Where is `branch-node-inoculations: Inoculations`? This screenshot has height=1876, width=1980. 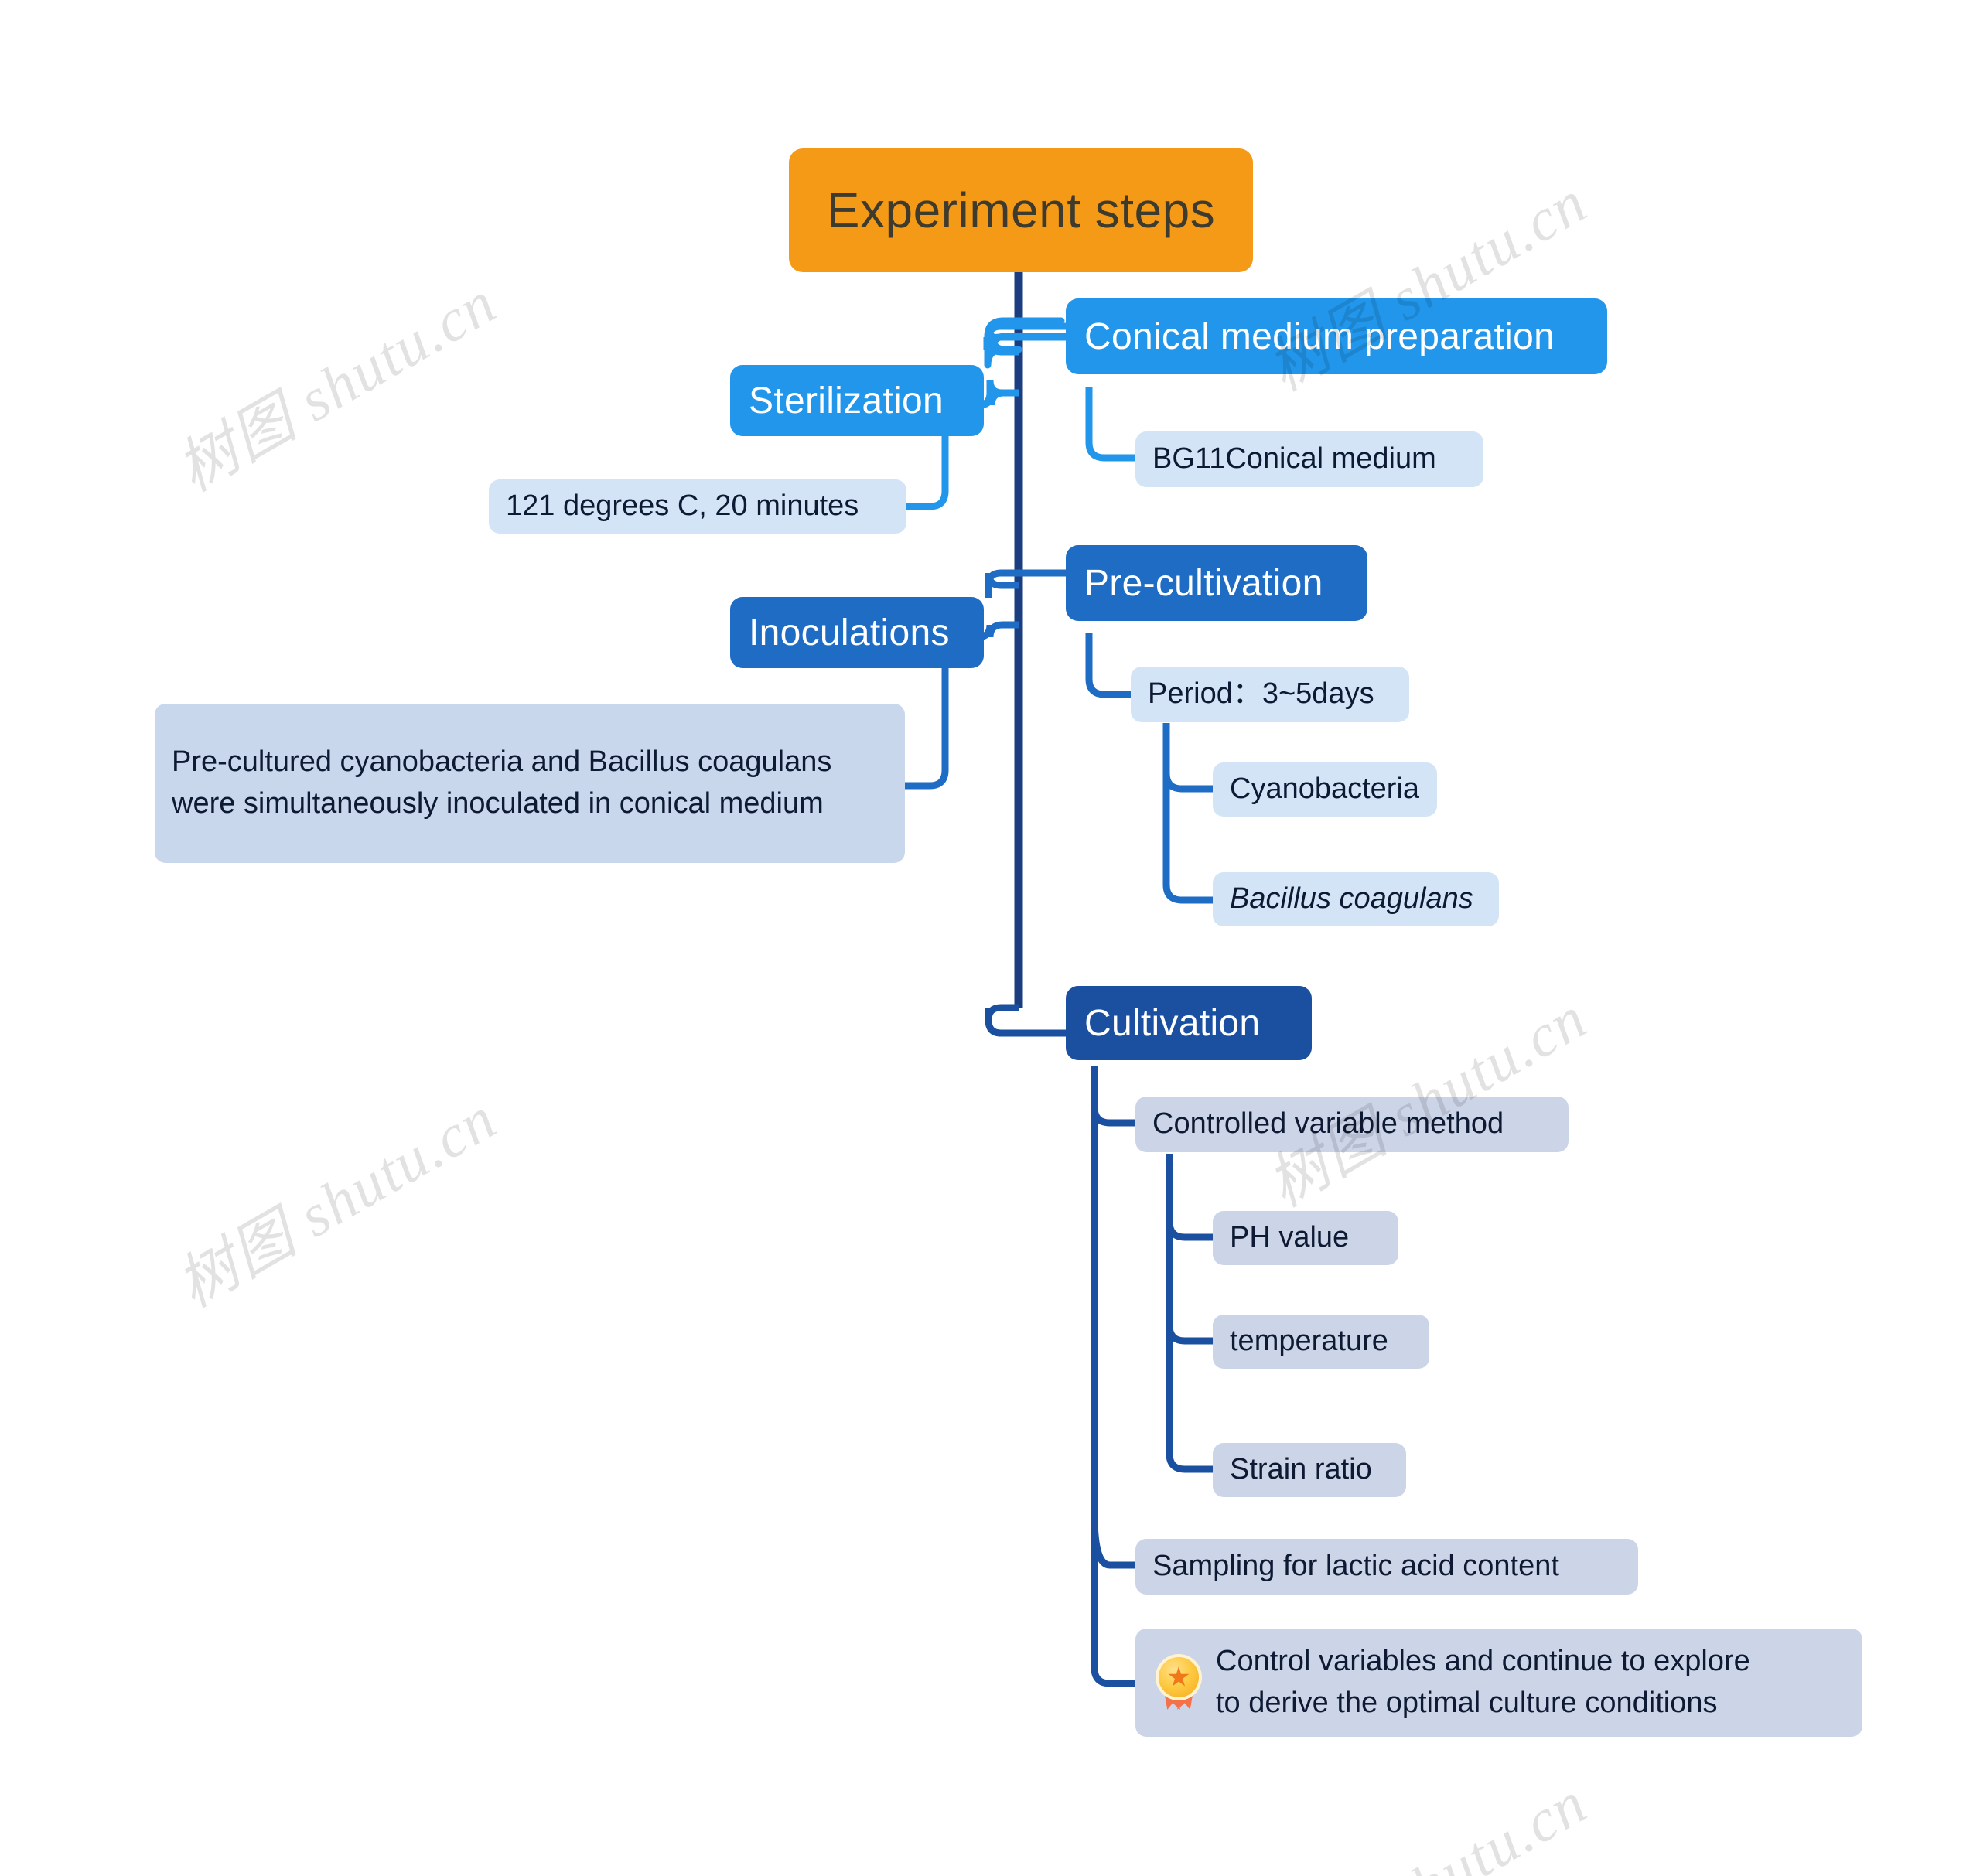 branch-node-inoculations: Inoculations is located at coordinates (857, 632).